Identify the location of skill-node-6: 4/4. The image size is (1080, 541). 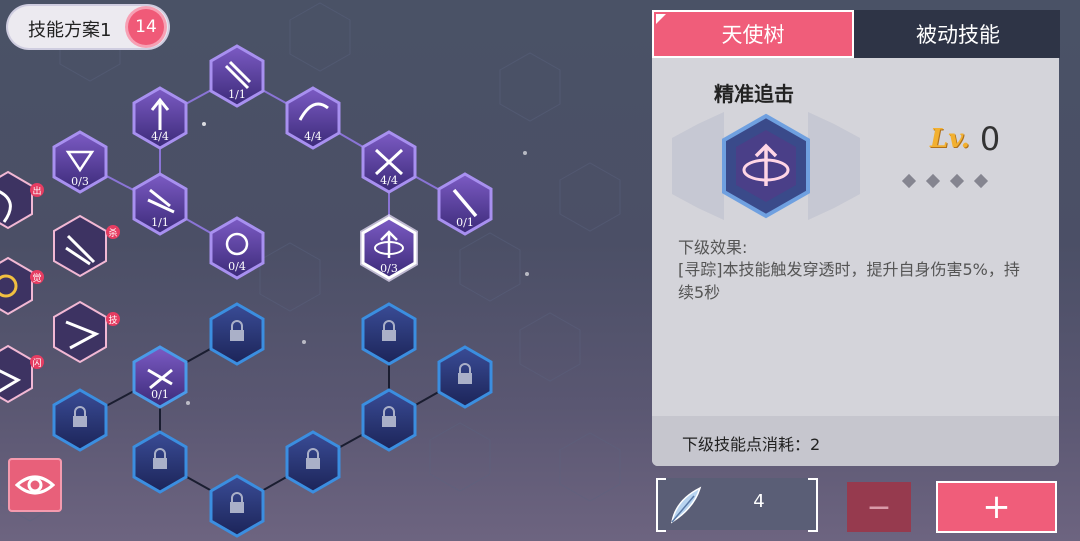
(389, 162).